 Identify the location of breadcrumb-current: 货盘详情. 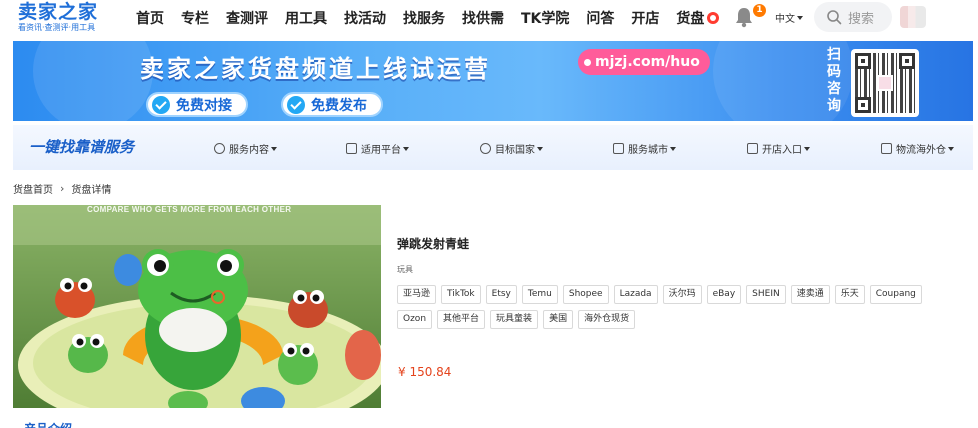
(91, 190).